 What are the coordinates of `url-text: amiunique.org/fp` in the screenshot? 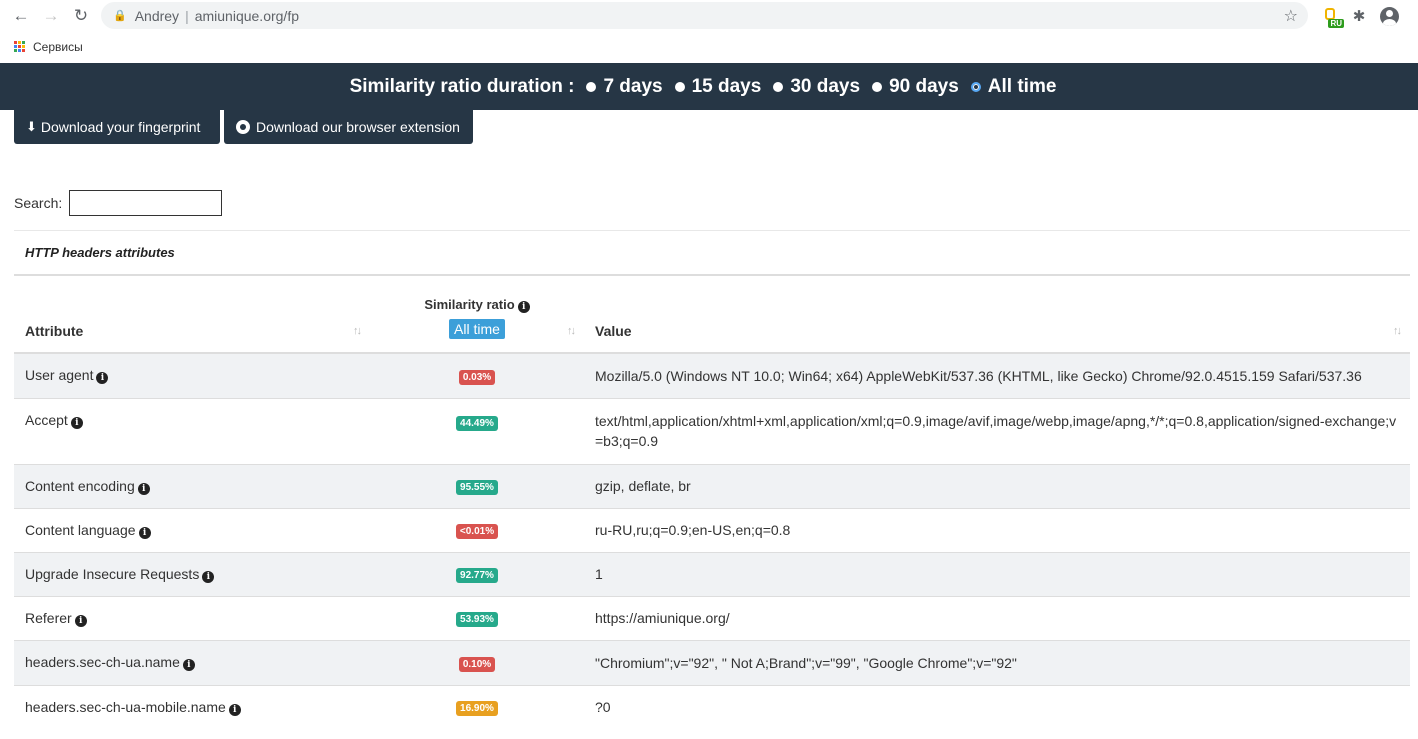 It's located at (247, 16).